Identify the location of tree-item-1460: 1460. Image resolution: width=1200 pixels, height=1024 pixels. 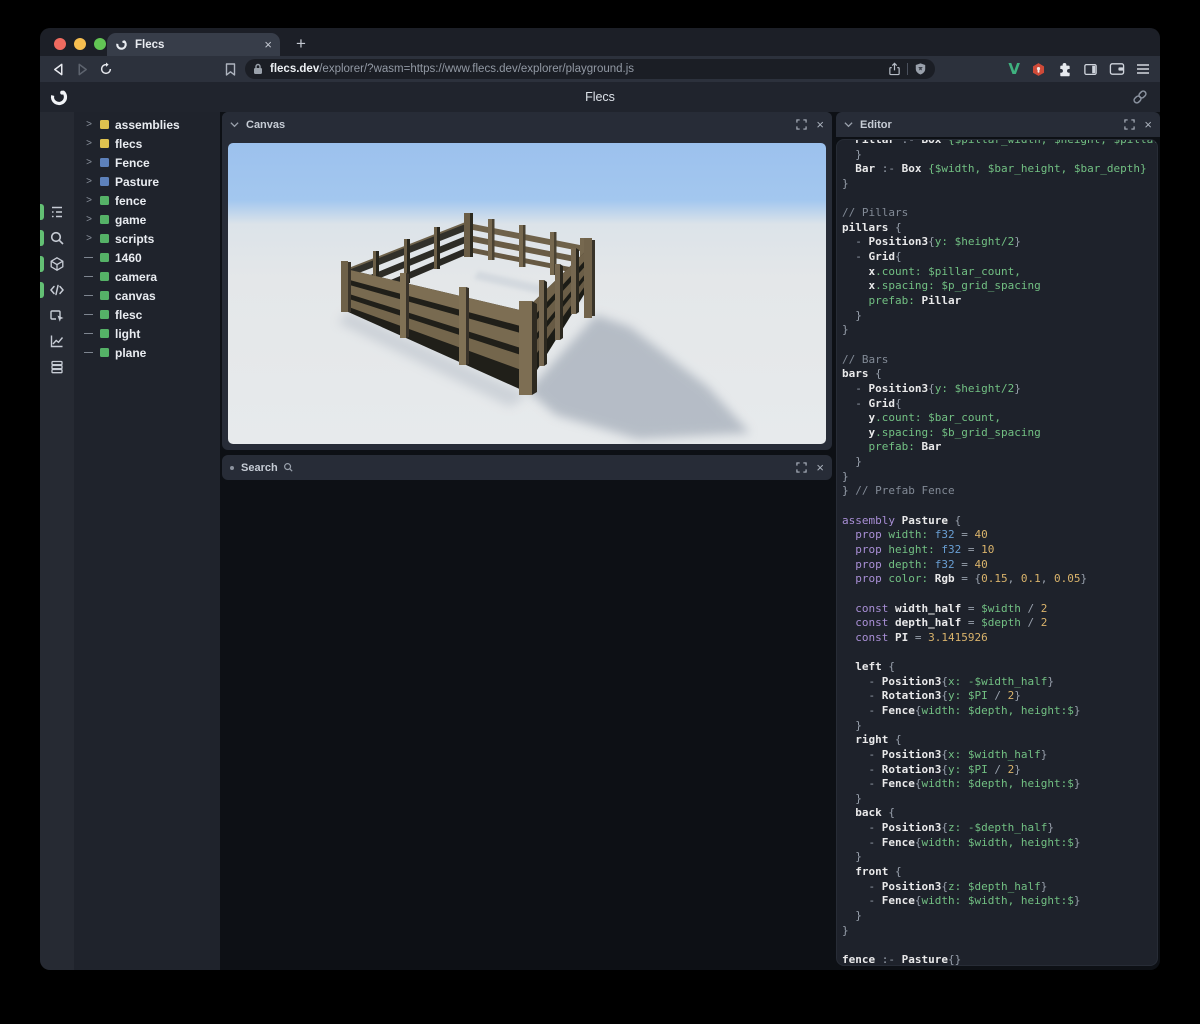
(147, 257).